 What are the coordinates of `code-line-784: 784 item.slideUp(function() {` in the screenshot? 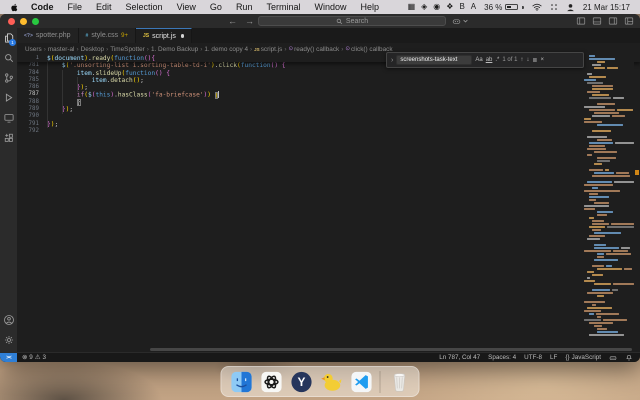 It's located at (328, 73).